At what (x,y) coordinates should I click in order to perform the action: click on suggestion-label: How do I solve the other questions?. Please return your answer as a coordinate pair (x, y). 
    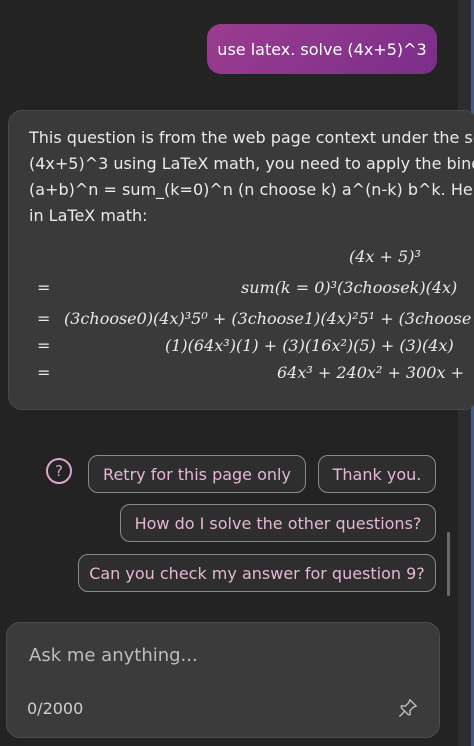
    Looking at the image, I should click on (278, 523).